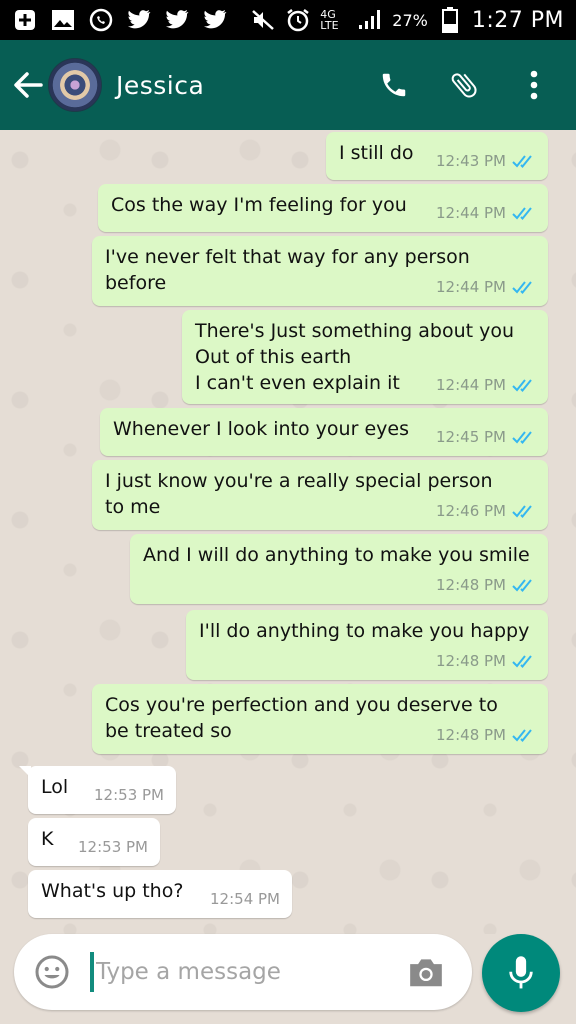  What do you see at coordinates (261, 429) in the screenshot?
I see `message-text: Whenever I look into your eyes` at bounding box center [261, 429].